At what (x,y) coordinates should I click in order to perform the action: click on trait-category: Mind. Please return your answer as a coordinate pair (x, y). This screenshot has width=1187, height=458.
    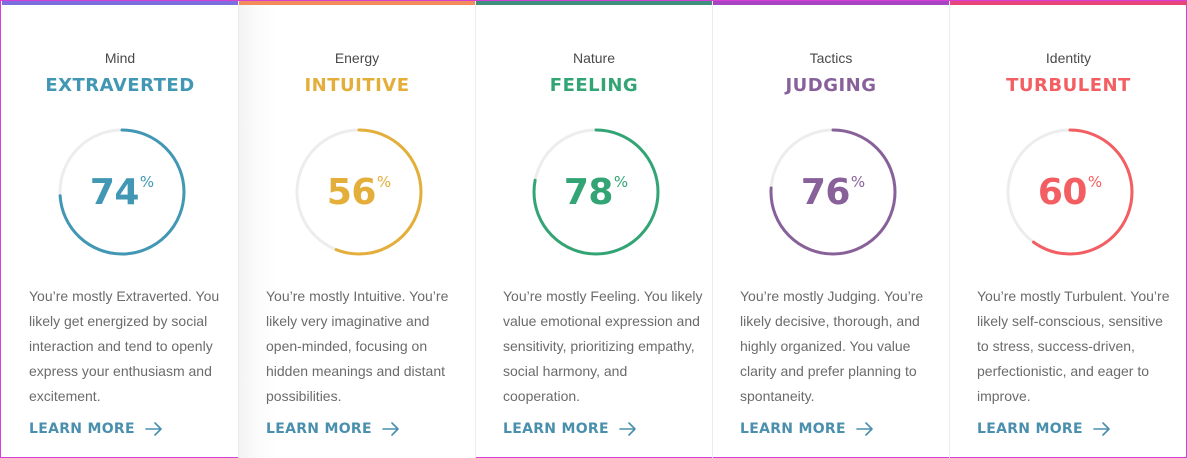
    Looking at the image, I should click on (120, 58).